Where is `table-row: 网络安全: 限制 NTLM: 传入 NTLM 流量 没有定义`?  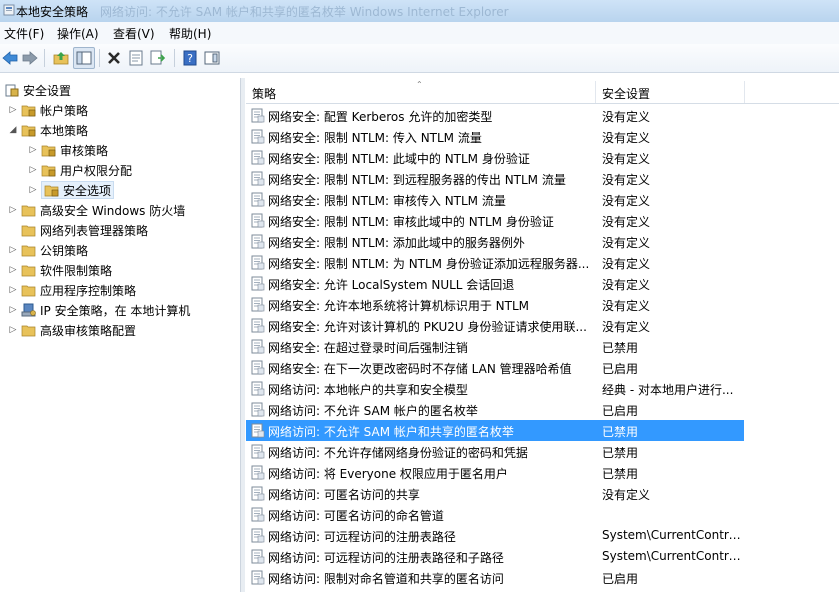 table-row: 网络安全: 限制 NTLM: 传入 NTLM 流量 没有定义 is located at coordinates (495, 136).